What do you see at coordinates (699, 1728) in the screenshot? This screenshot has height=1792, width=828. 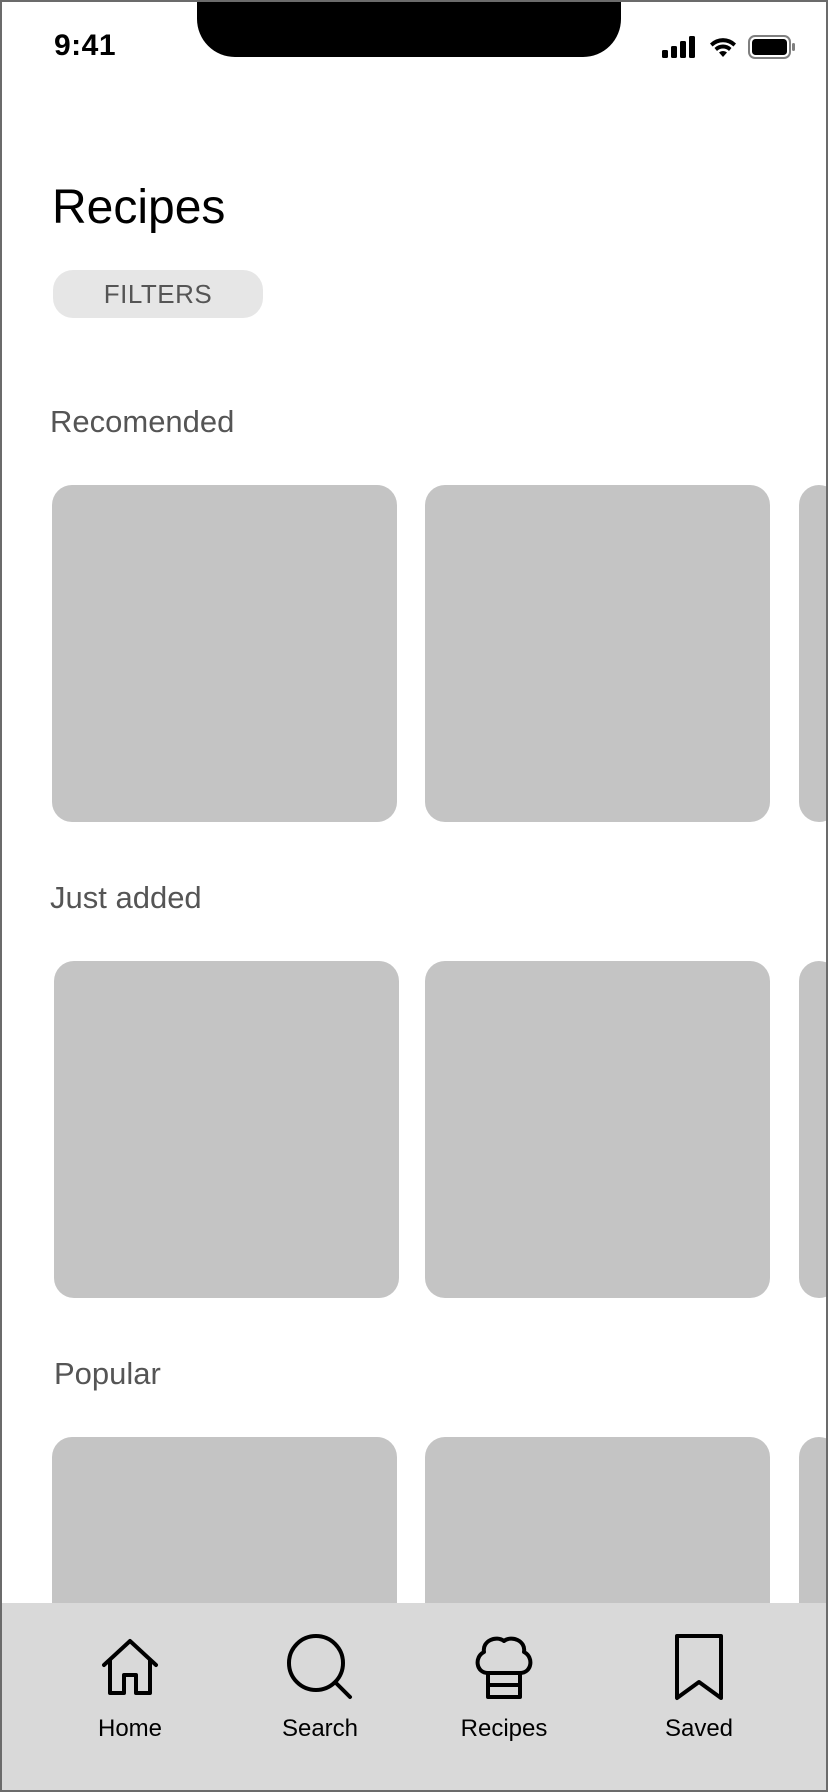 I see `nav-label-saved: Saved` at bounding box center [699, 1728].